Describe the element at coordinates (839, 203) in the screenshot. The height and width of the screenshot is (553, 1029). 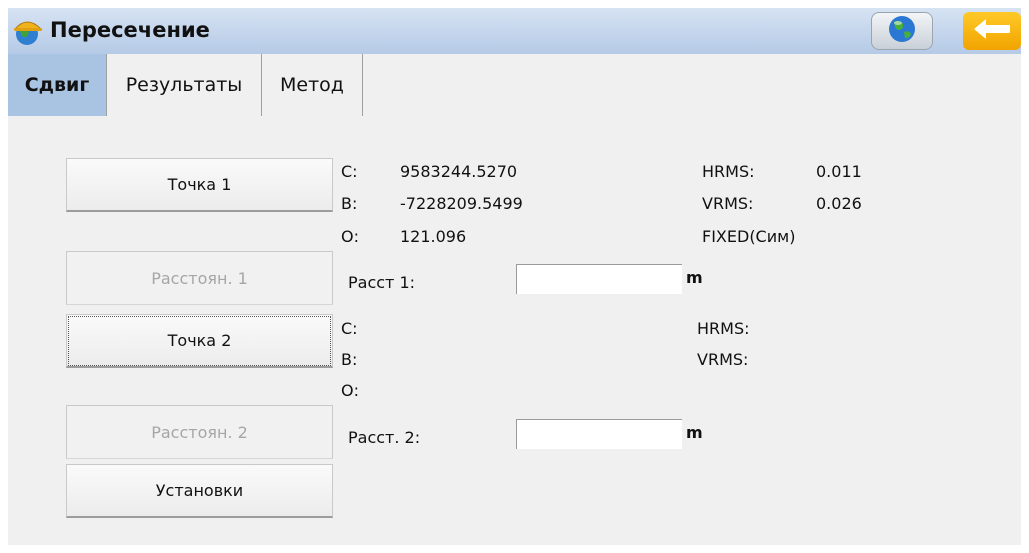
I see `point1-vrms-value: 0.026` at that location.